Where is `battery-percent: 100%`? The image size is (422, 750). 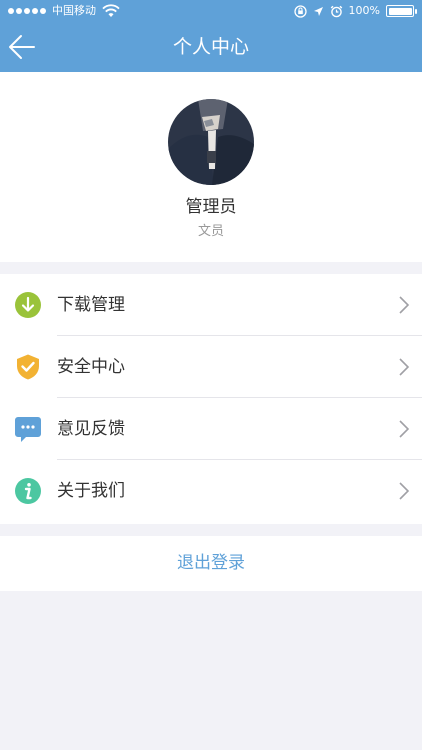
battery-percent: 100% is located at coordinates (364, 10).